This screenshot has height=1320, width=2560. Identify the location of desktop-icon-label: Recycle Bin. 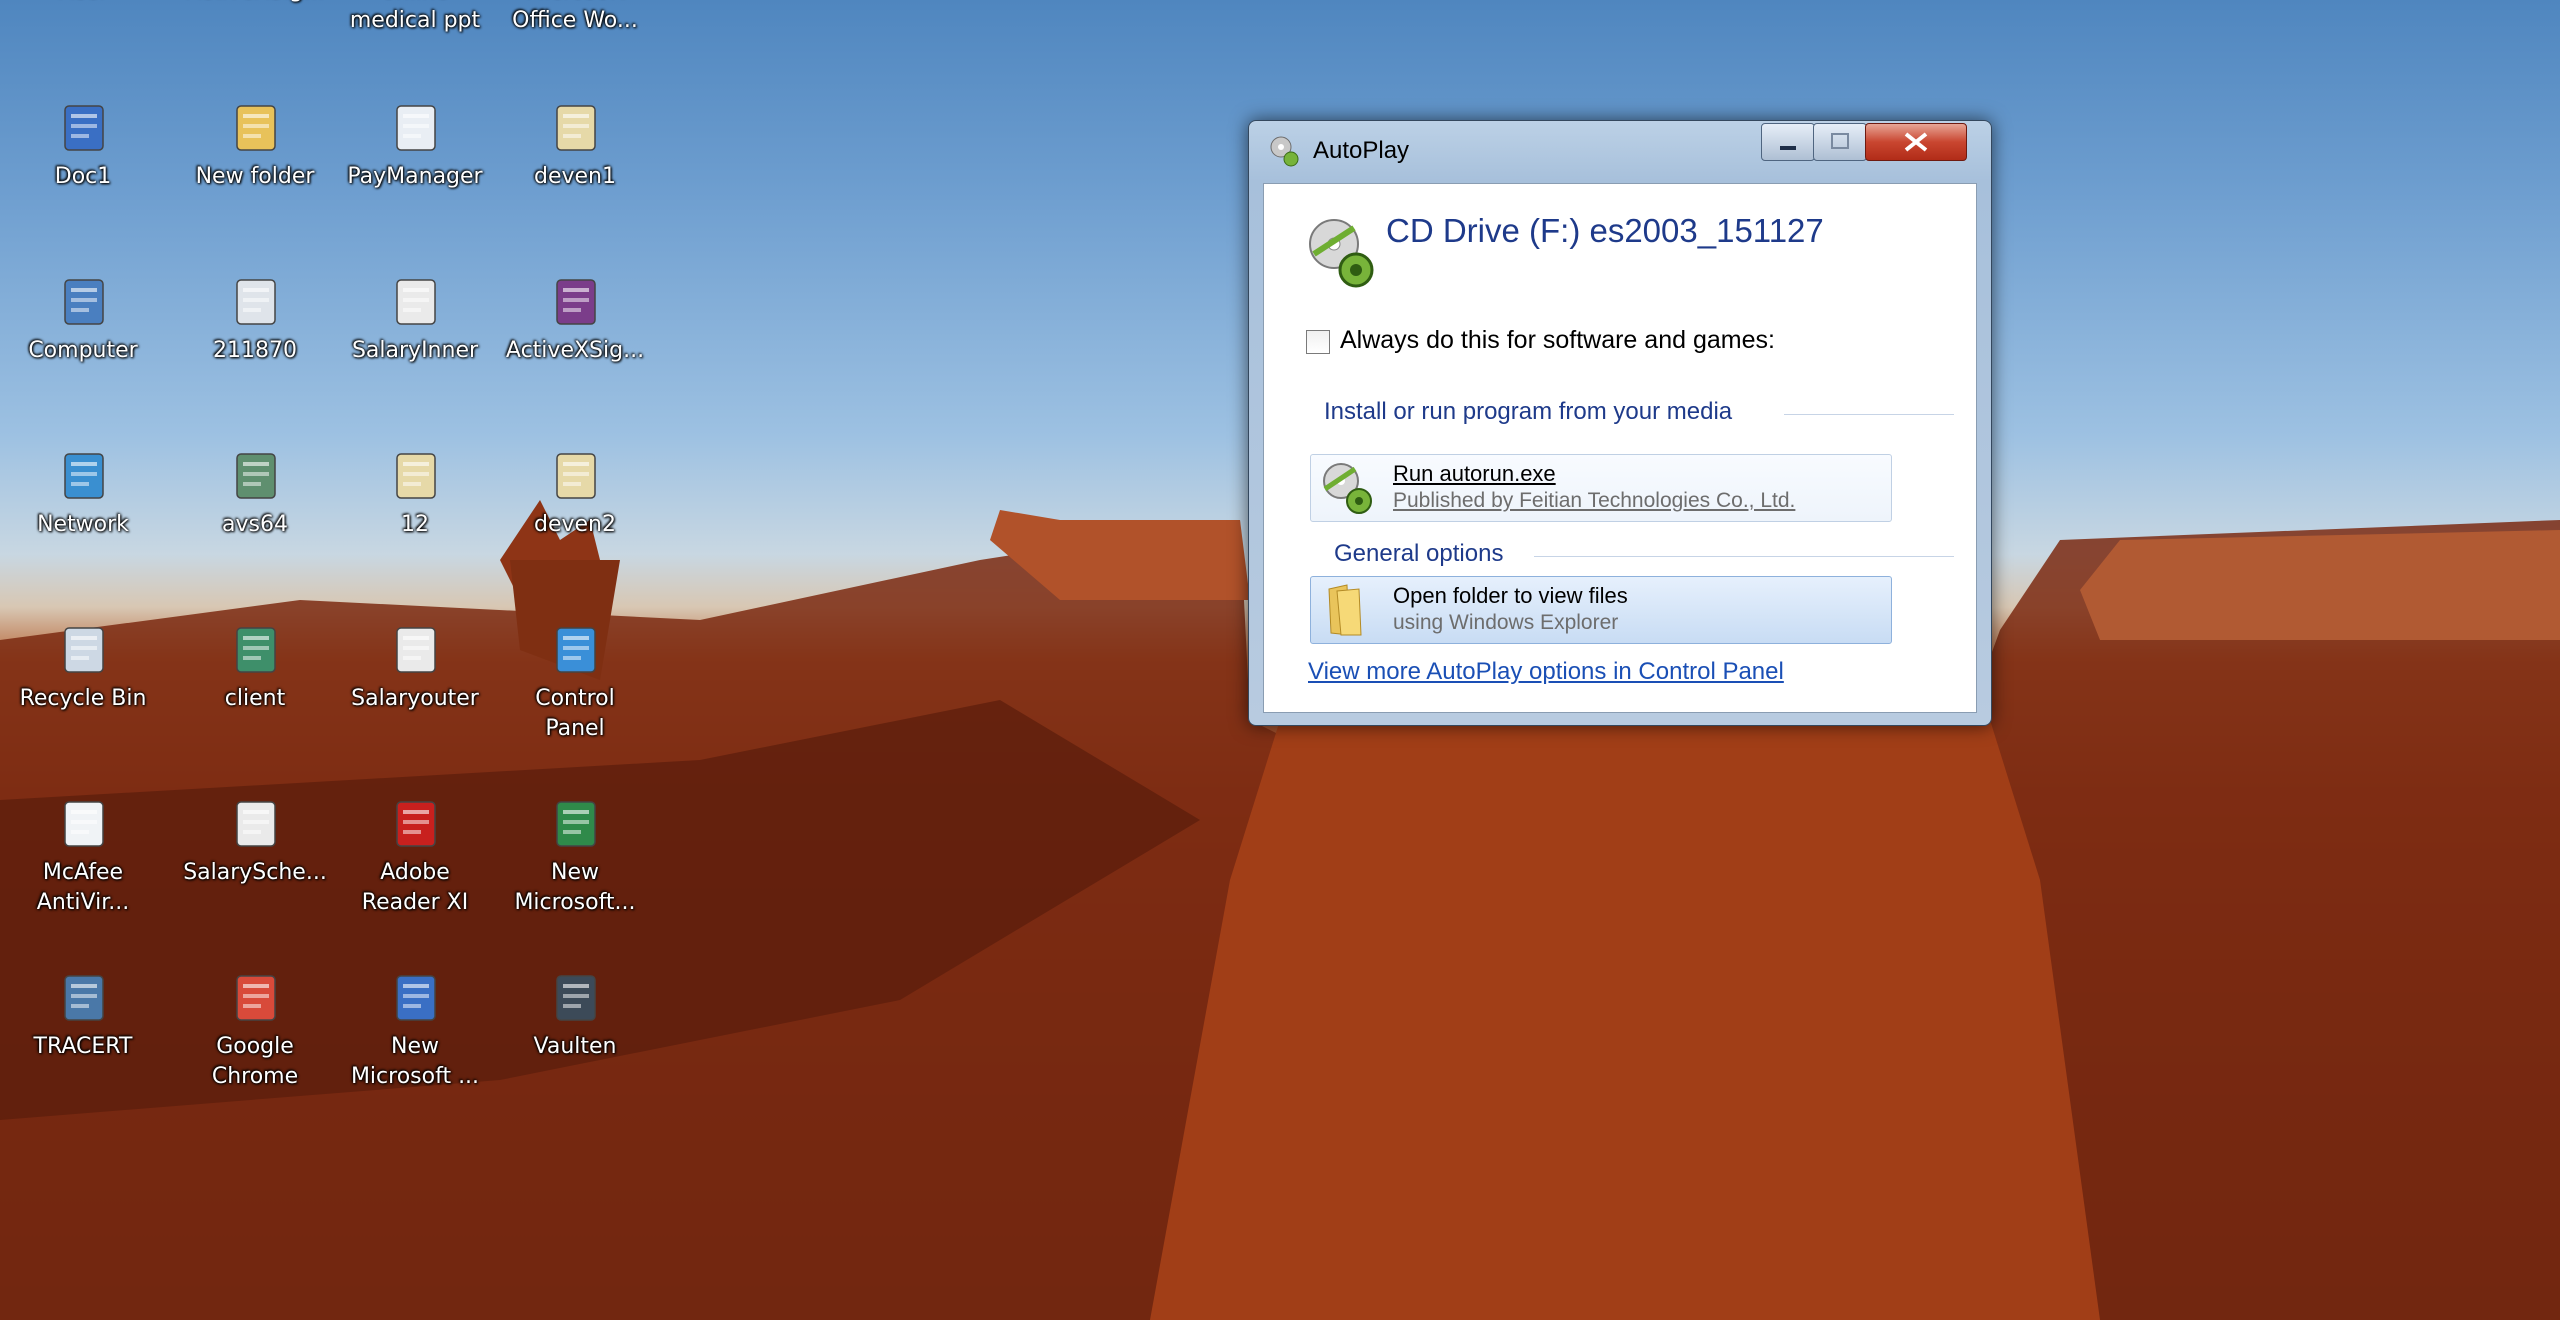
(83, 698).